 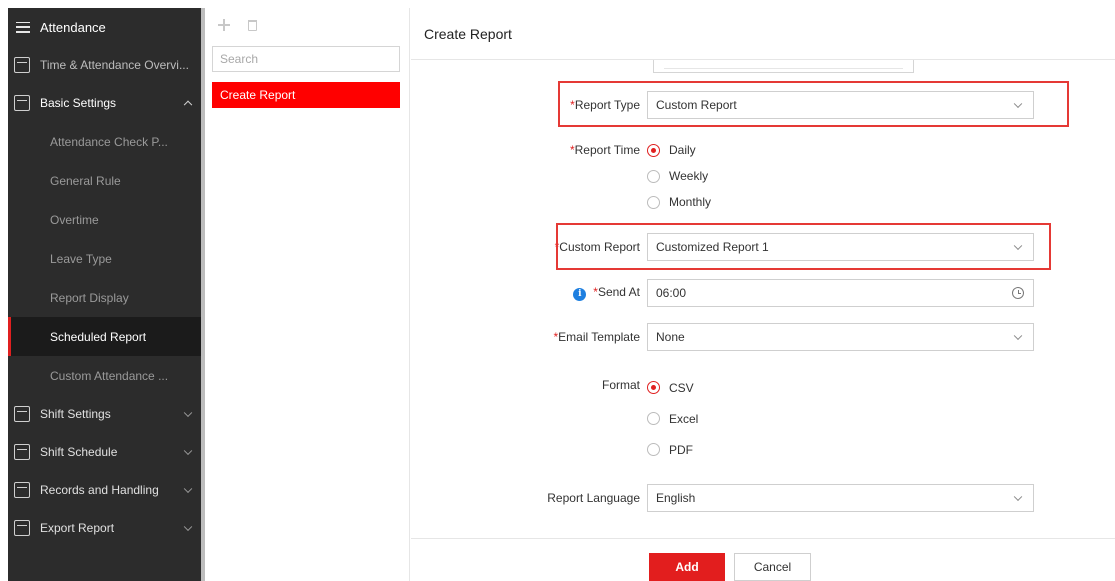 What do you see at coordinates (104, 258) in the screenshot?
I see `sidebar-subitem-leave-type: Leave Type` at bounding box center [104, 258].